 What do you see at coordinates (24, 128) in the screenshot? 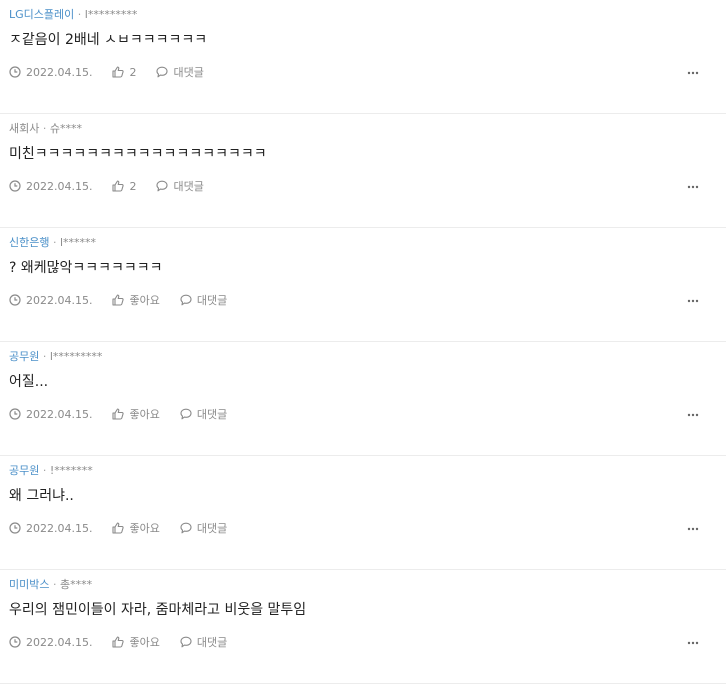
I see `company-name: 새회사` at bounding box center [24, 128].